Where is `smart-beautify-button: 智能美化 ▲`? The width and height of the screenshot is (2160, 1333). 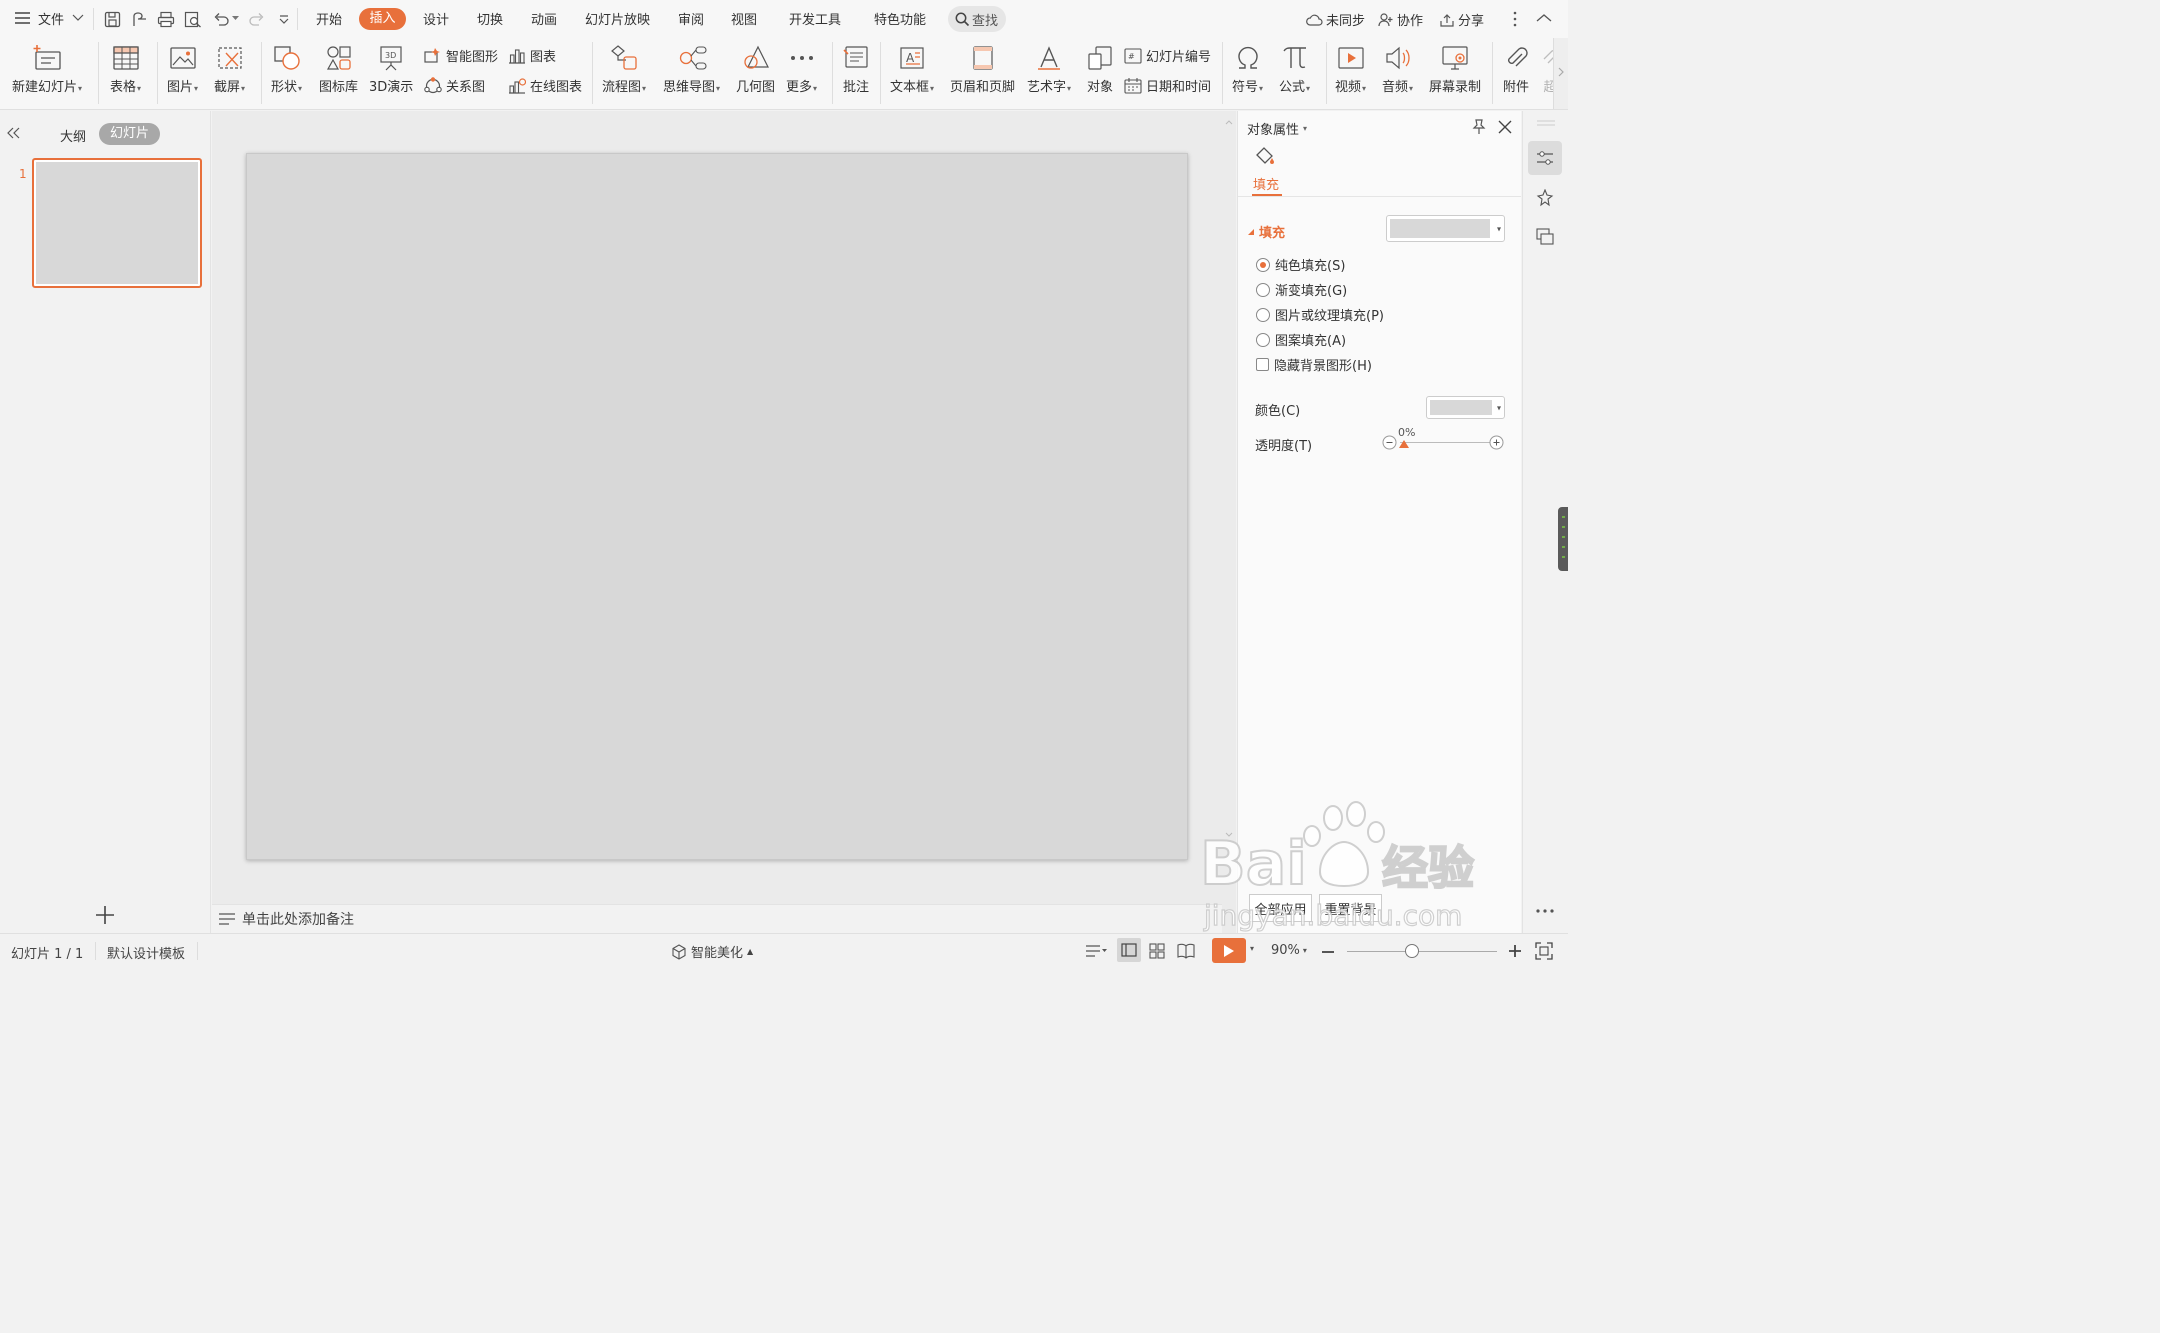
smart-beautify-button: 智能美化 ▲ is located at coordinates (712, 951).